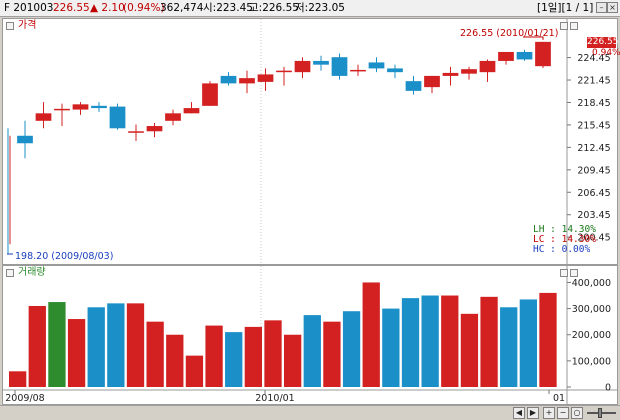  What do you see at coordinates (564, 273) in the screenshot?
I see `volume-pane-settings-icon` at bounding box center [564, 273].